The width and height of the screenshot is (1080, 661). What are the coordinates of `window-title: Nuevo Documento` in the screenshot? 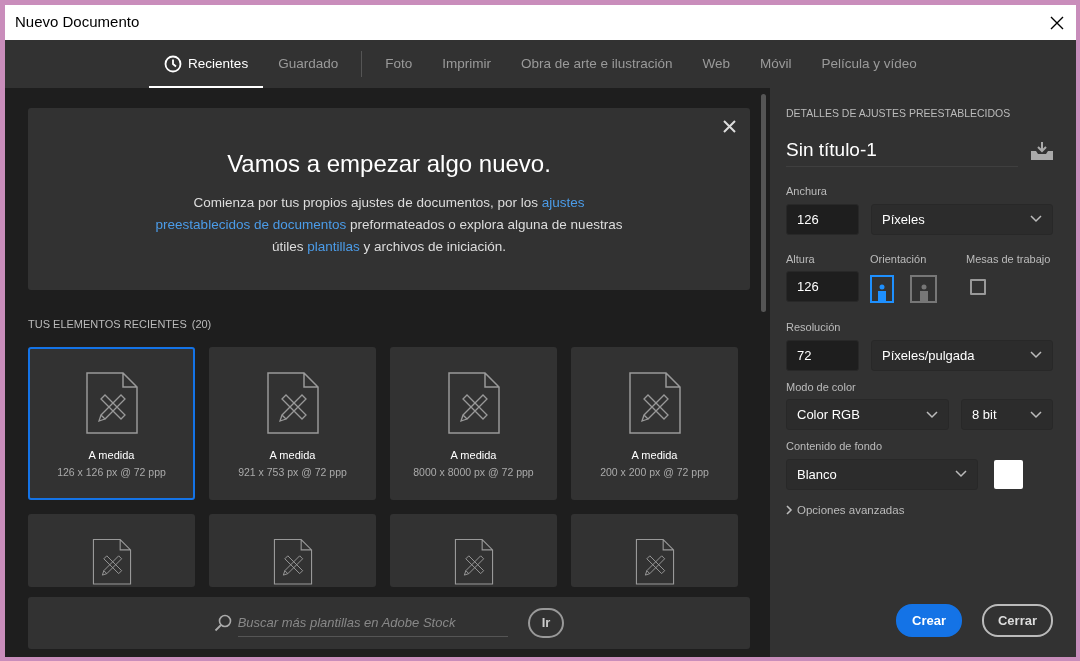 It's located at (77, 22).